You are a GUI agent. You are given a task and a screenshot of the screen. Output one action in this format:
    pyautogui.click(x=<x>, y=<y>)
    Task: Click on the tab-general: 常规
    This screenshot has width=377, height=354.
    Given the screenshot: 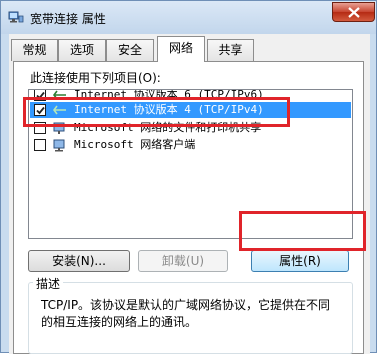 What is the action you would take?
    pyautogui.click(x=34, y=50)
    